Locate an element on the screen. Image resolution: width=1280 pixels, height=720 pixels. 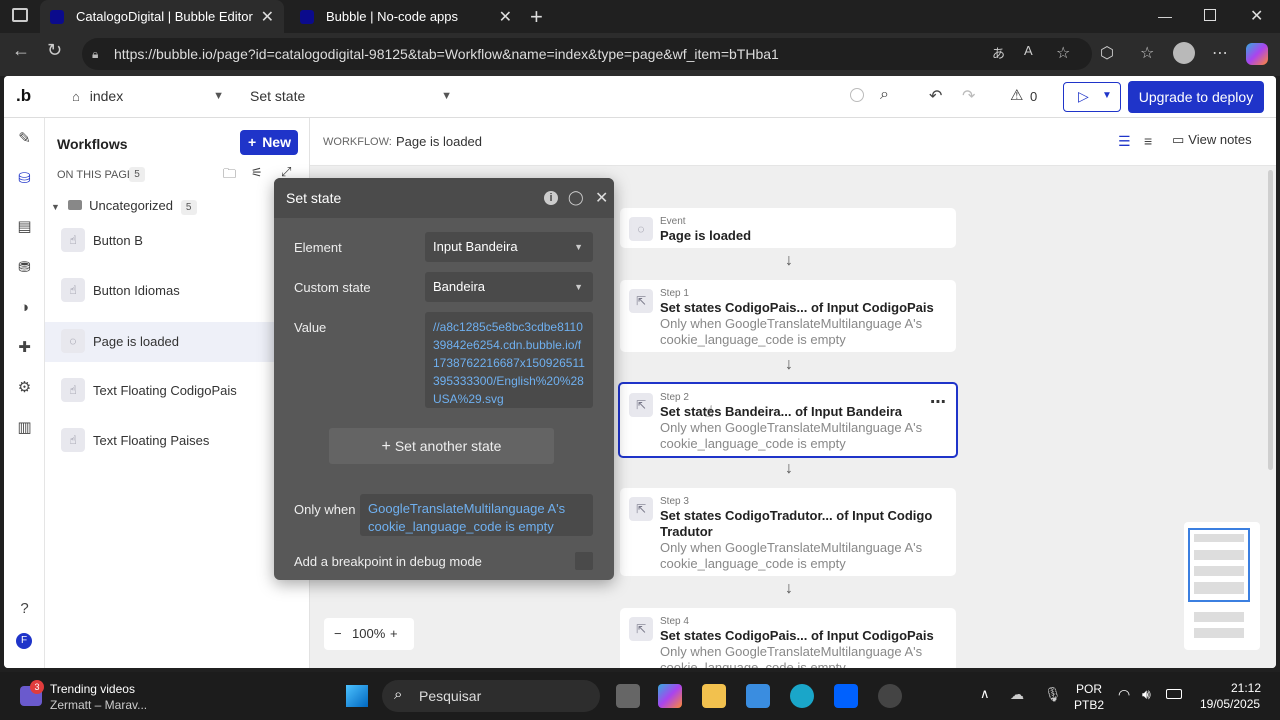
zoom-in-icon: + is located at coordinates (394, 634).